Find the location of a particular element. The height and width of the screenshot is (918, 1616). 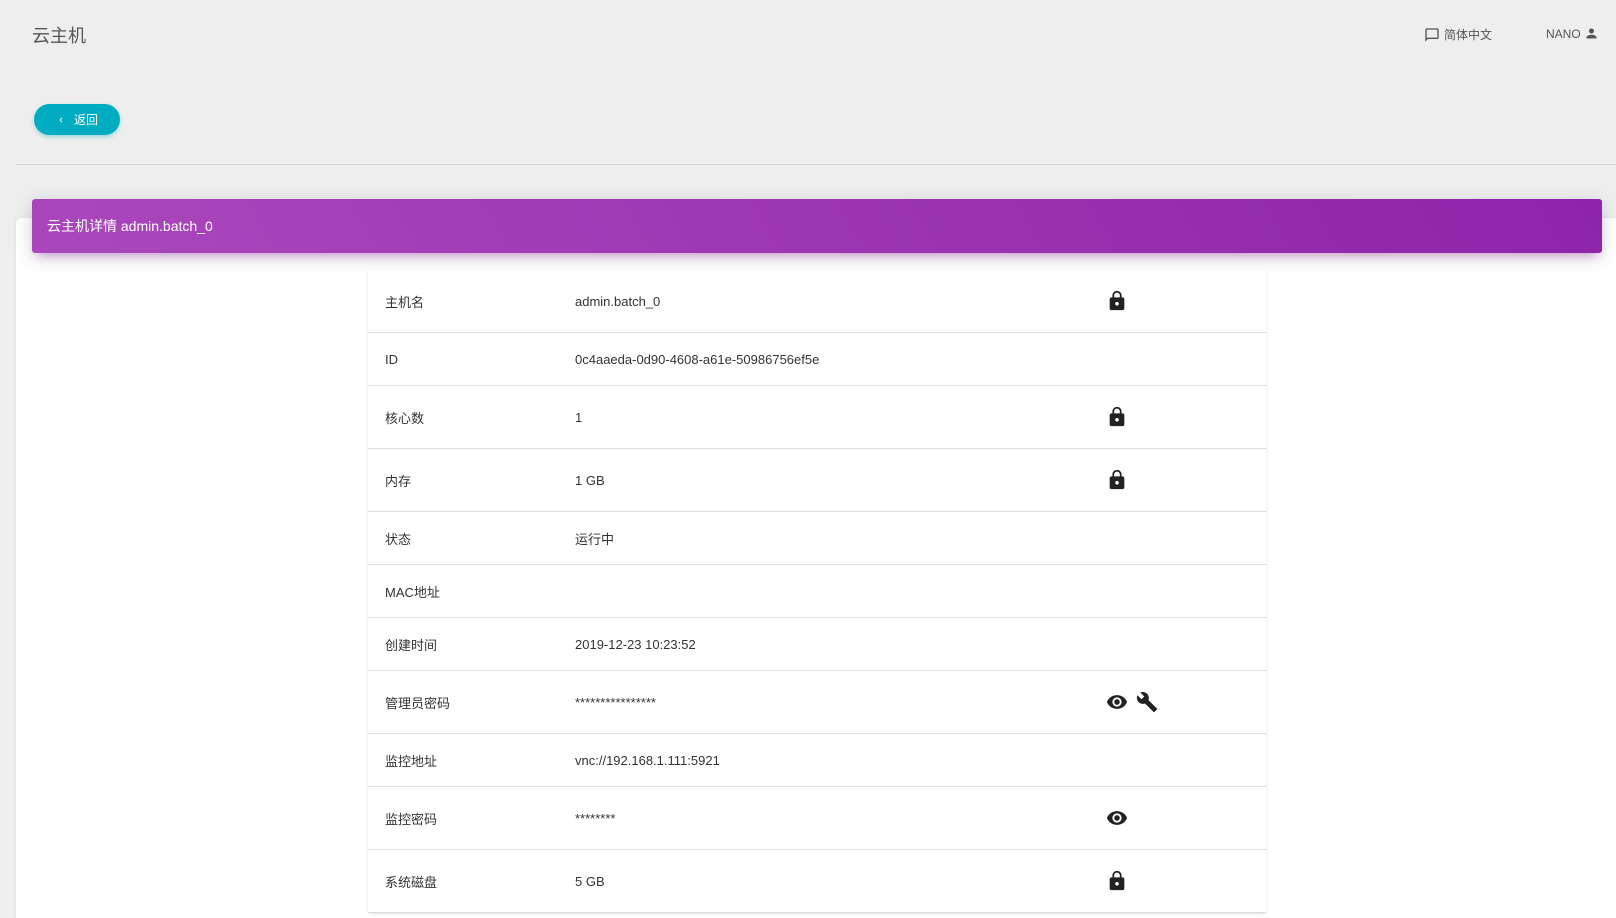

card-title: 云主机详情 admin.batch_0 is located at coordinates (130, 226).